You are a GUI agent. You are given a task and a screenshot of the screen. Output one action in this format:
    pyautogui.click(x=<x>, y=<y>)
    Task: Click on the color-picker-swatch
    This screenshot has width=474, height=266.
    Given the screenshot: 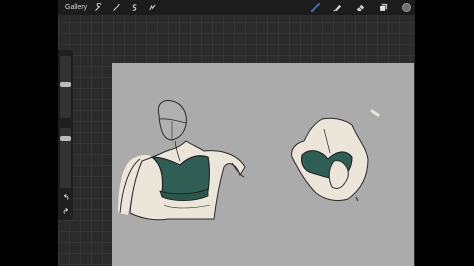 What is the action you would take?
    pyautogui.click(x=406, y=7)
    